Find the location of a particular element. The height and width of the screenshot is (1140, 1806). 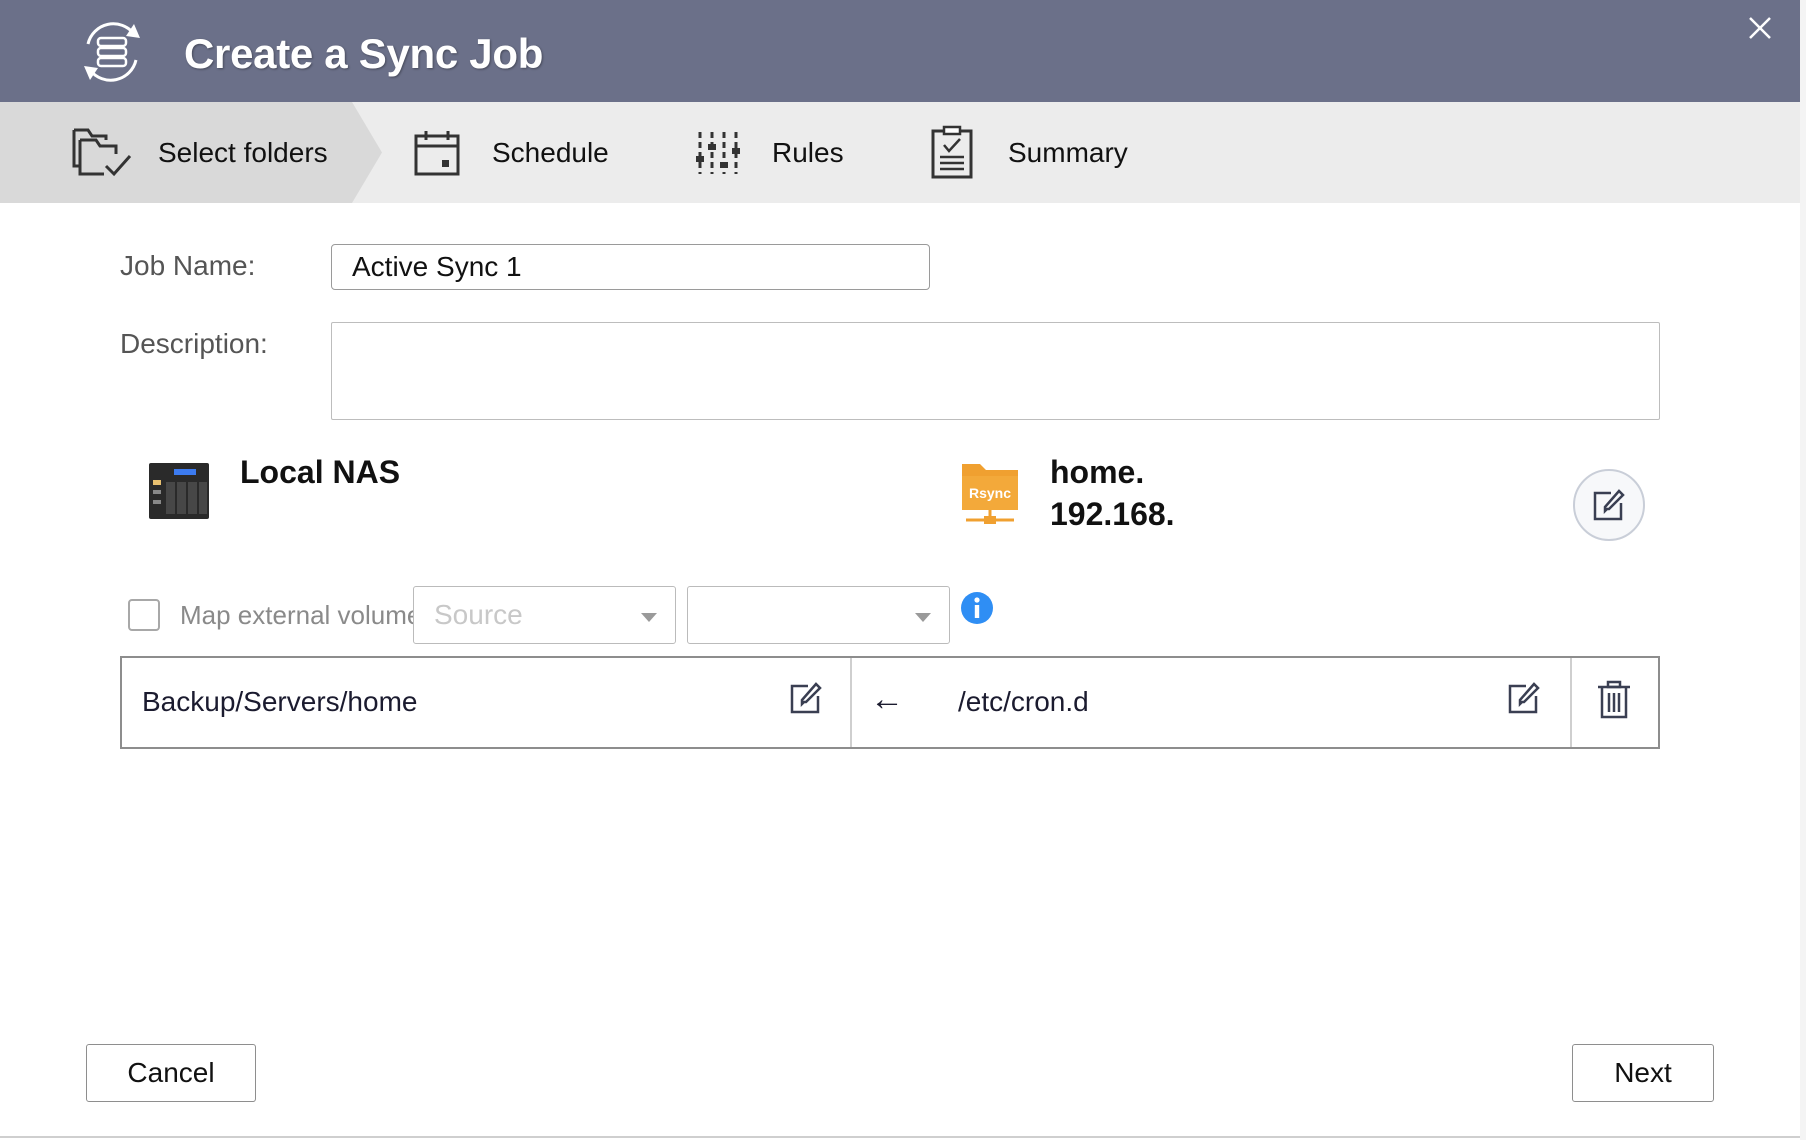

next-button: Next is located at coordinates (1643, 1073).